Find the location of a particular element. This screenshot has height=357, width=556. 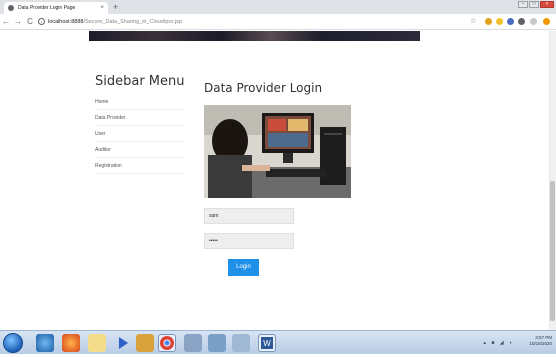

scrollbar-thumb is located at coordinates (552, 251).